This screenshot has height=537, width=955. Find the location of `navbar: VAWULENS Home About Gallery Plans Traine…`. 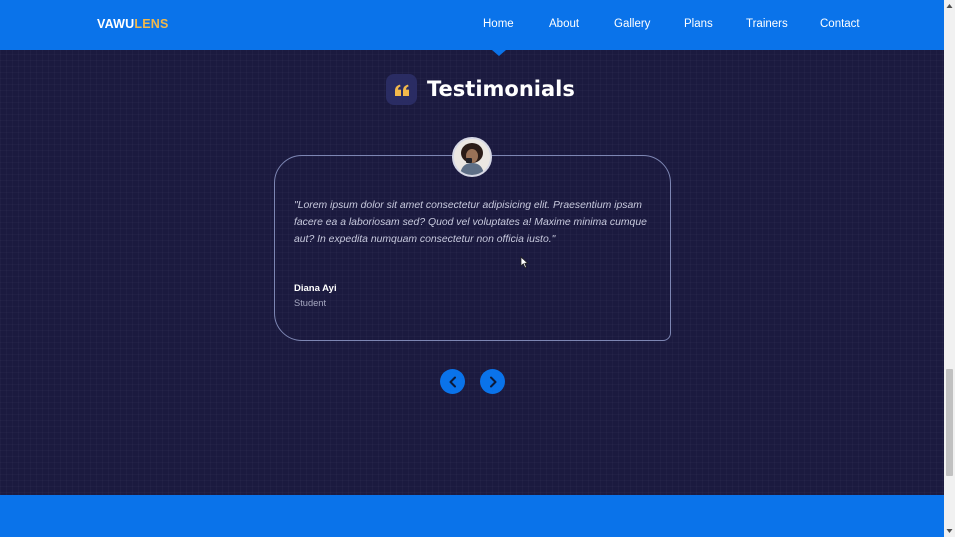

navbar: VAWULENS Home About Gallery Plans Traine… is located at coordinates (472, 25).